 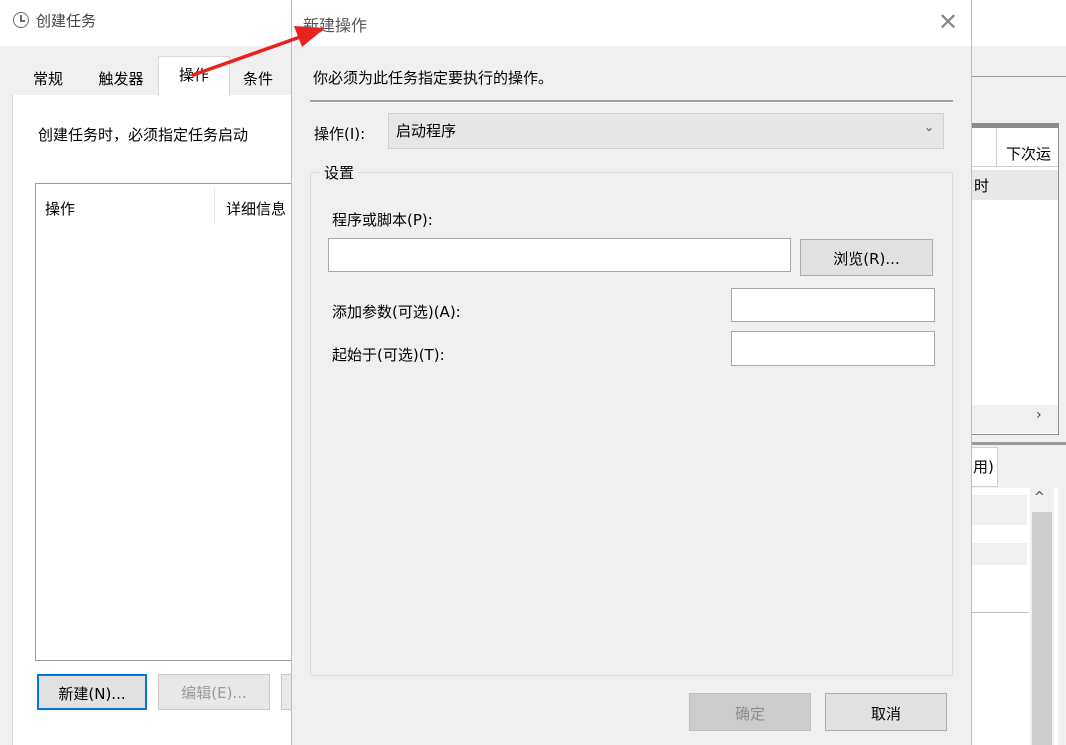 I want to click on tab-triggers: 触发器, so click(x=121, y=78).